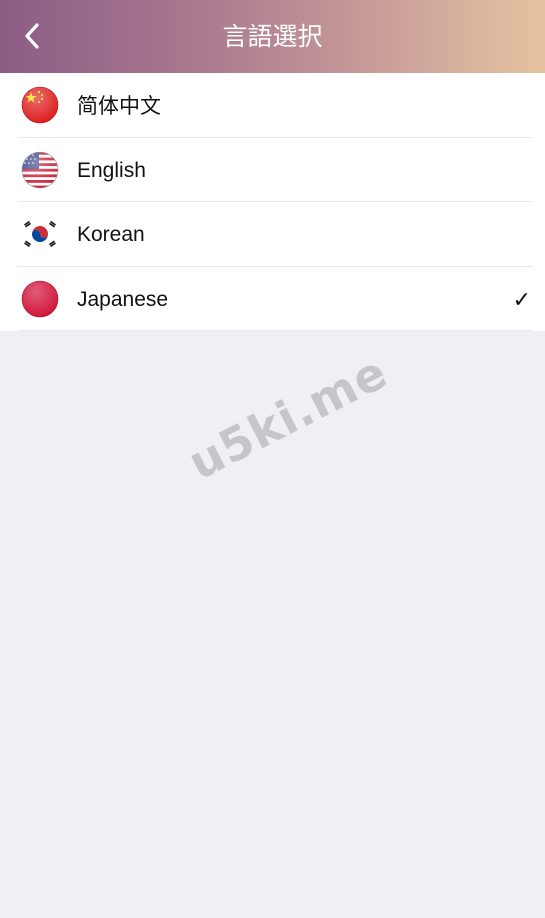  I want to click on watermark: u5ki.me, so click(288, 417).